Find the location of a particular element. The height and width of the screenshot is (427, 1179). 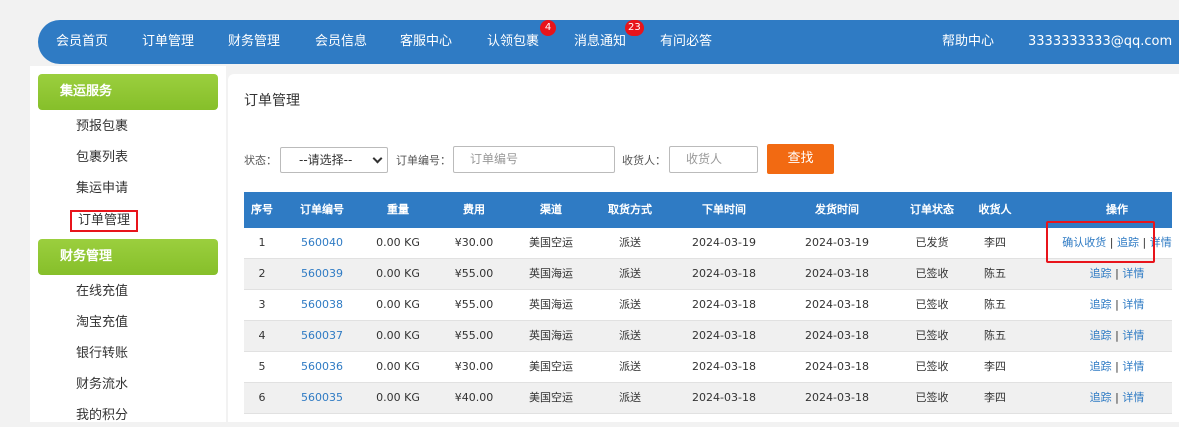

cell-fee: ¥40.00 is located at coordinates (474, 397).